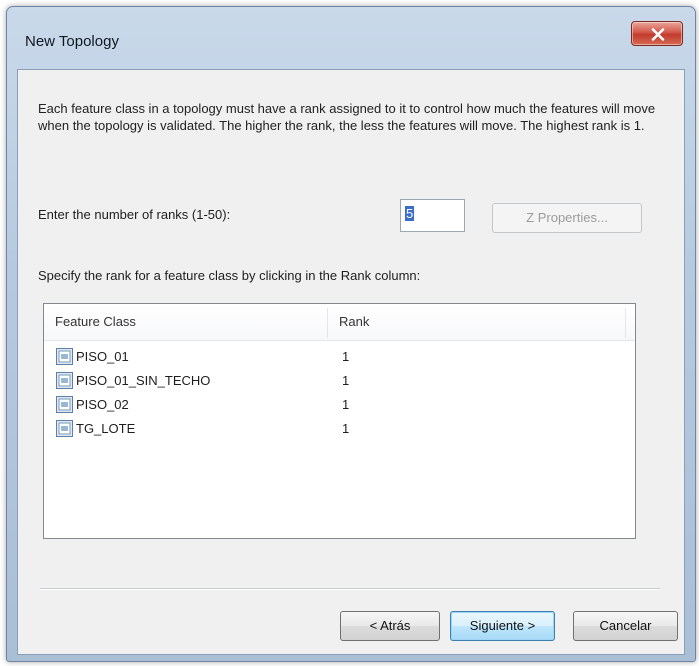 This screenshot has width=699, height=666. I want to click on list-item: TG_LOTE 1, so click(339, 429).